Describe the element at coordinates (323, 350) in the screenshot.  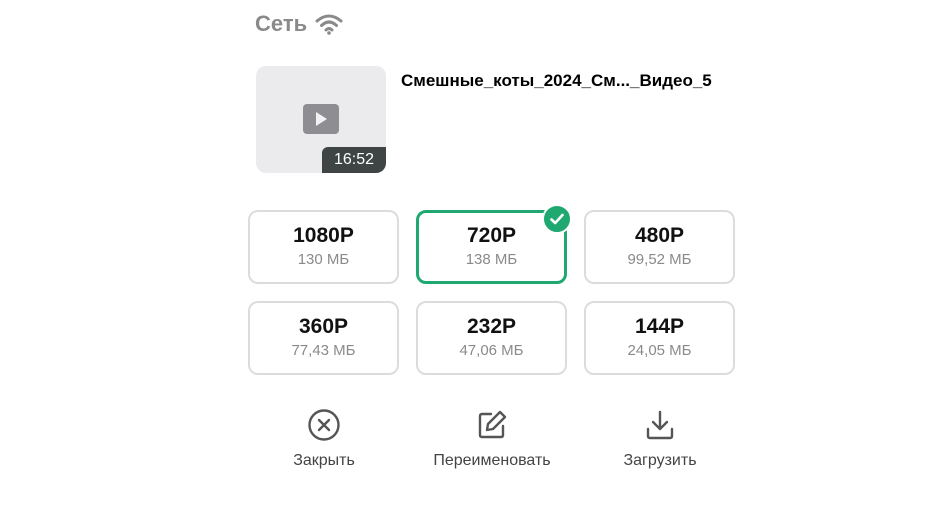
I see `quality-size: 77,43 МБ` at that location.